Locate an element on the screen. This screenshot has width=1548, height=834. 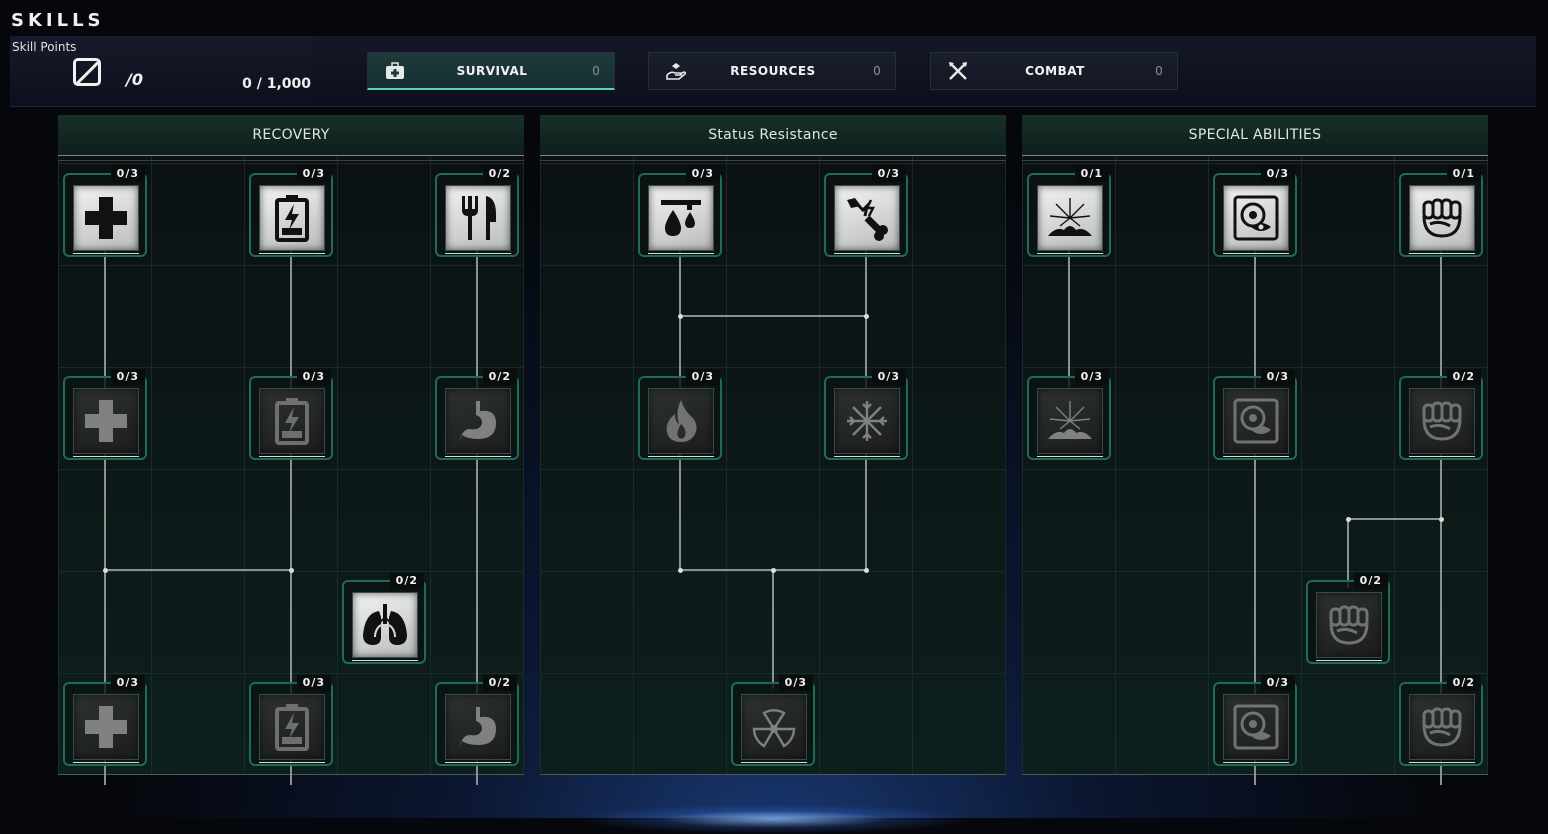
skill-point-icon is located at coordinates (87, 72).